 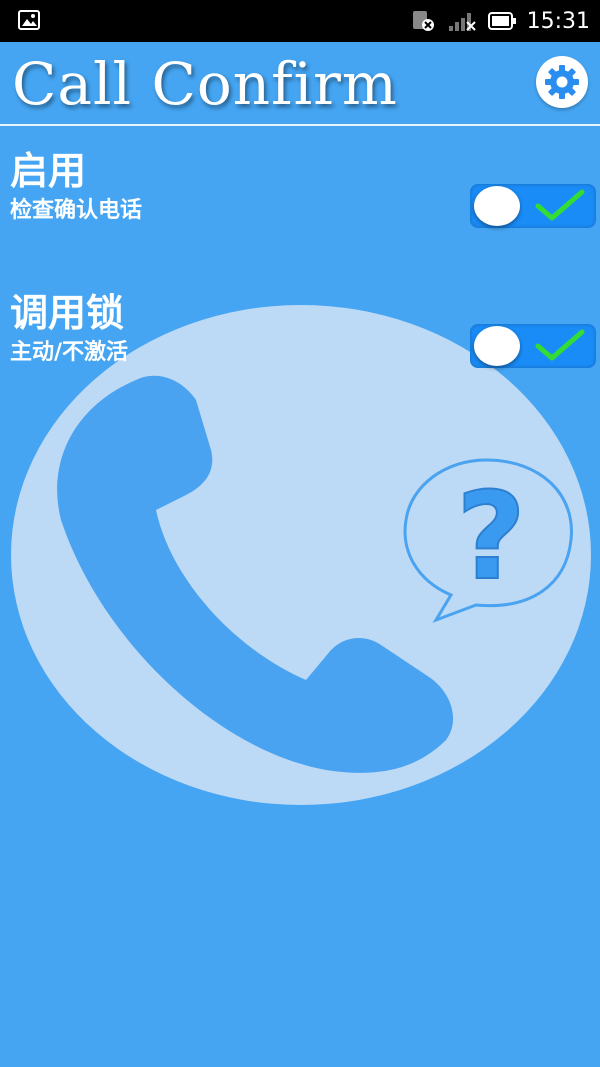 I want to click on status-time: 15:31, so click(x=558, y=21).